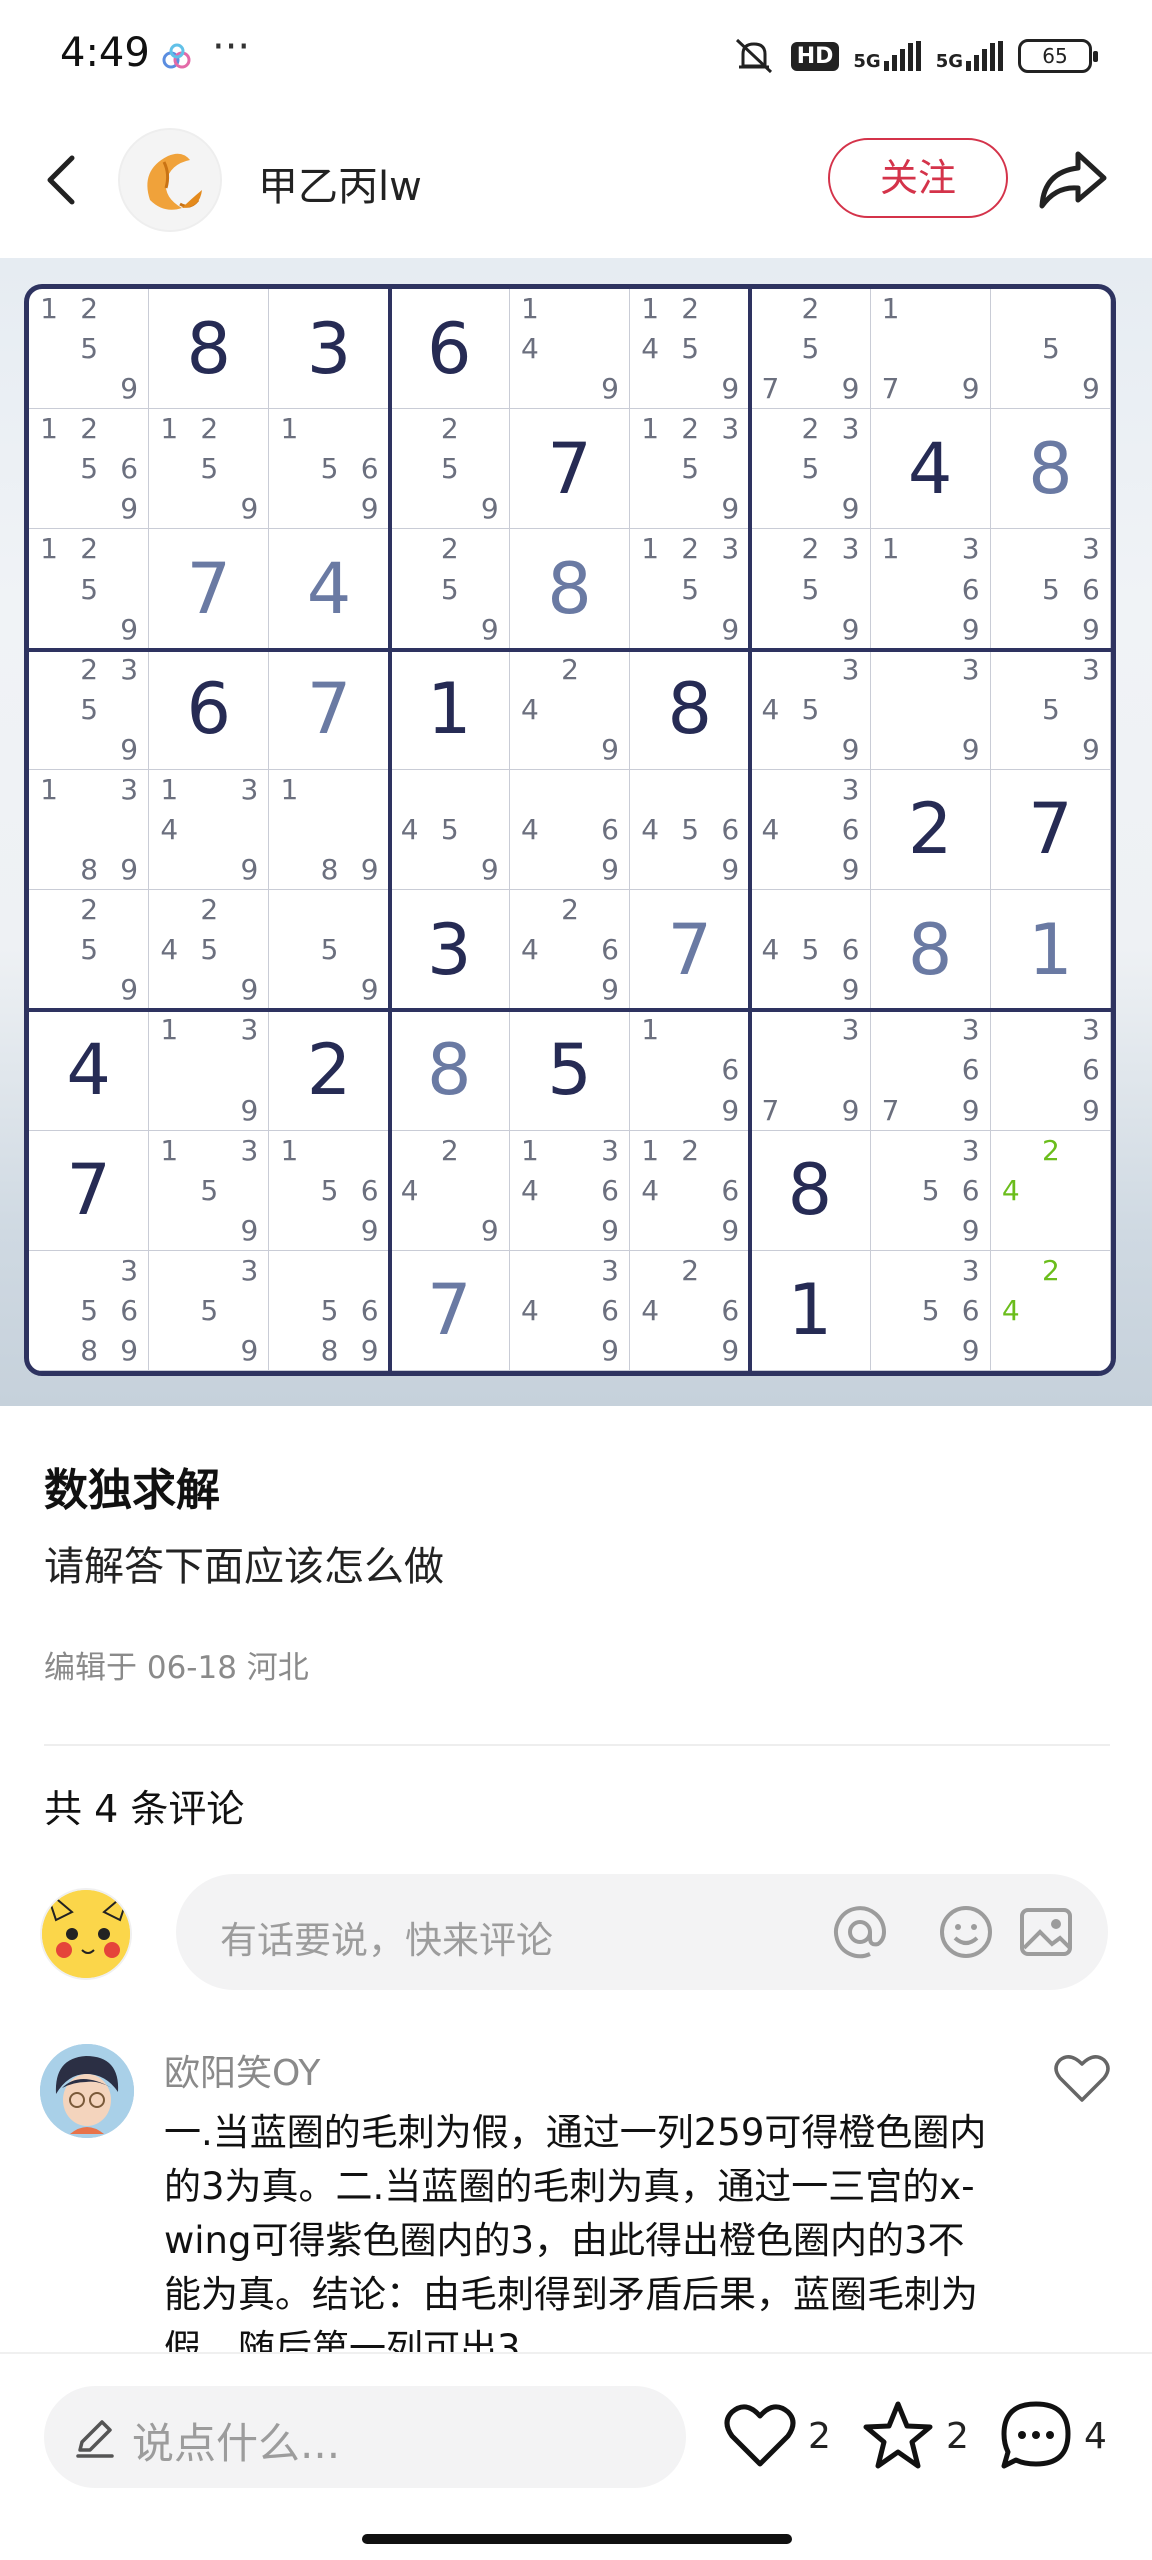  I want to click on sudoku-digit: 2, so click(329, 1069).